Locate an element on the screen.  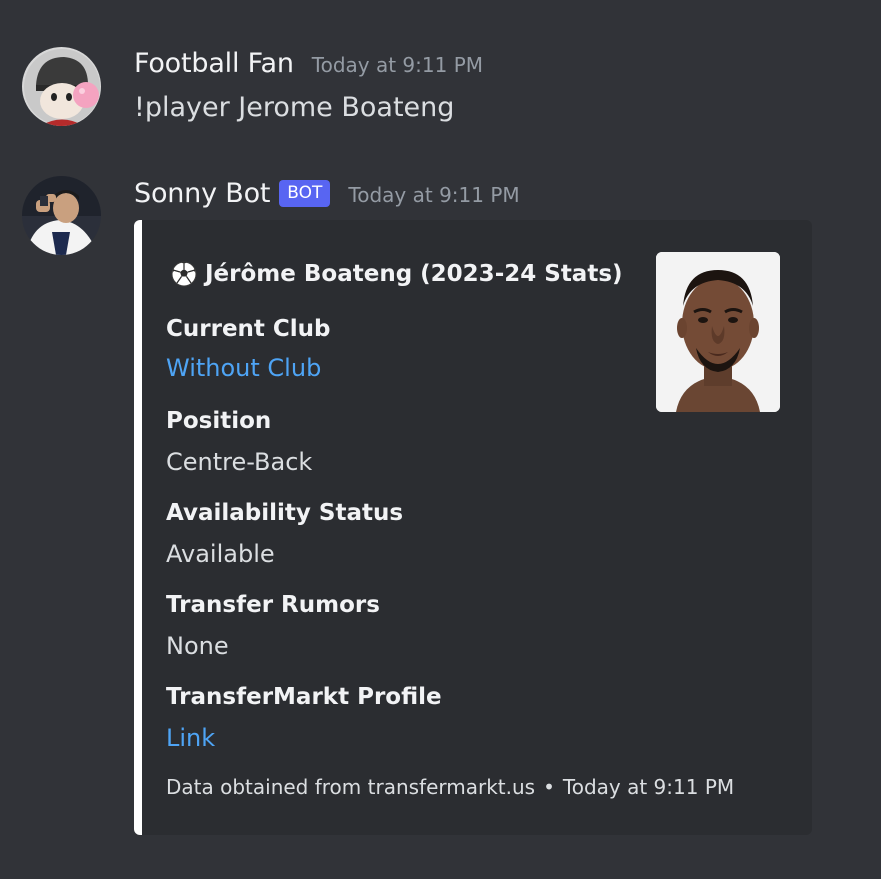
embed-accent-bar is located at coordinates (138, 527).